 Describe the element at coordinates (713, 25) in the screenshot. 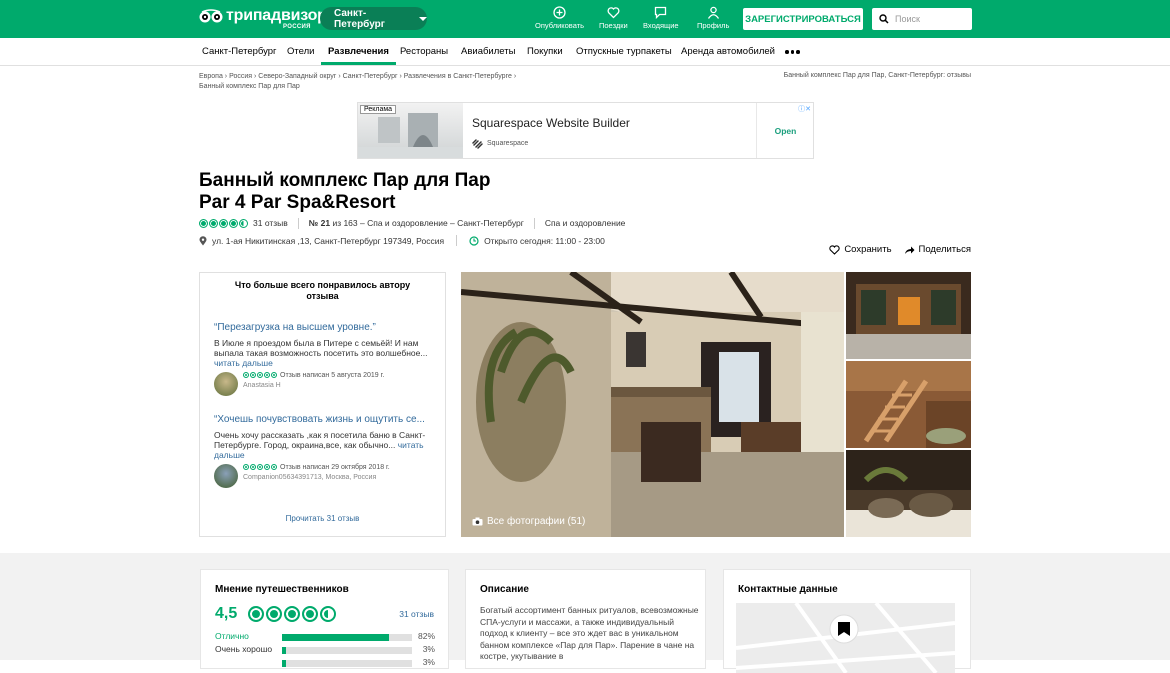

I see `nav-profile-label: Профиль` at that location.